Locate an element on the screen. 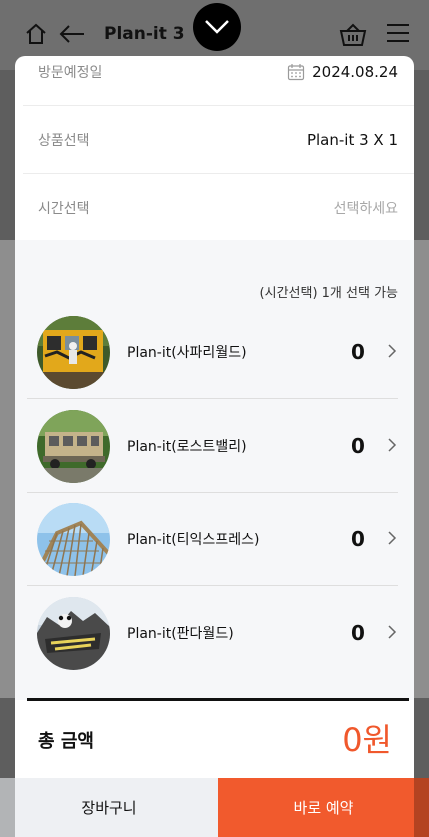 This screenshot has height=837, width=429. option-row-panda-world: Plan-it(판다월드) 0 is located at coordinates (212, 633).